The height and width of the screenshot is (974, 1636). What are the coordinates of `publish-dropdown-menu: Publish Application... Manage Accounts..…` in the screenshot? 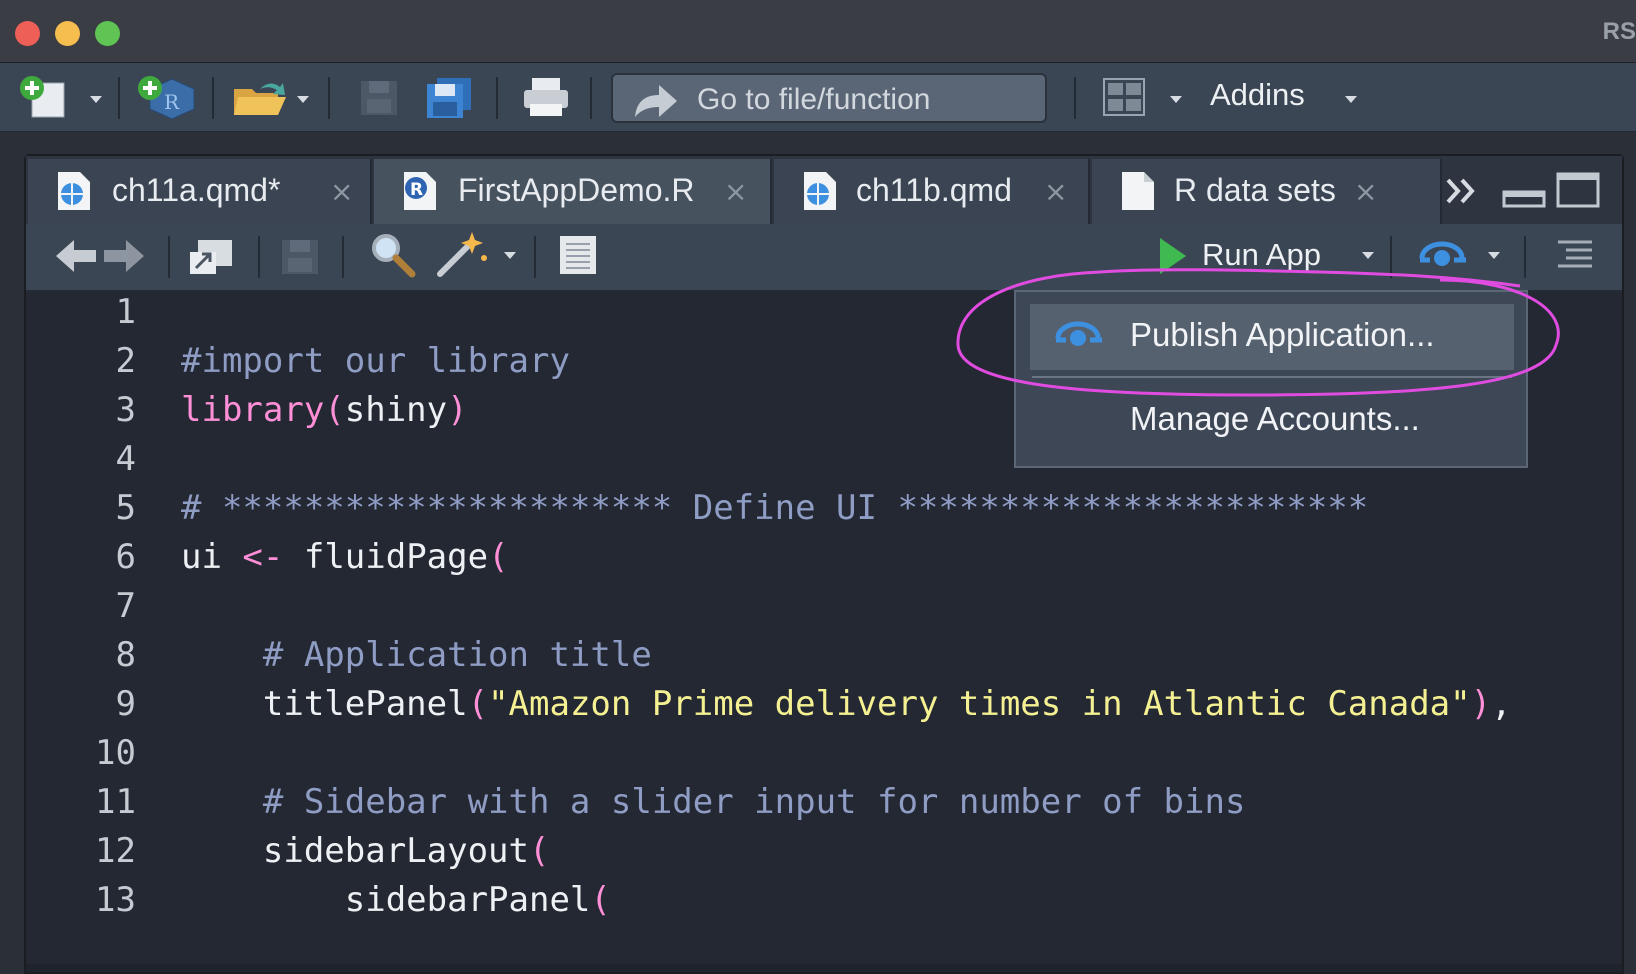 It's located at (1271, 379).